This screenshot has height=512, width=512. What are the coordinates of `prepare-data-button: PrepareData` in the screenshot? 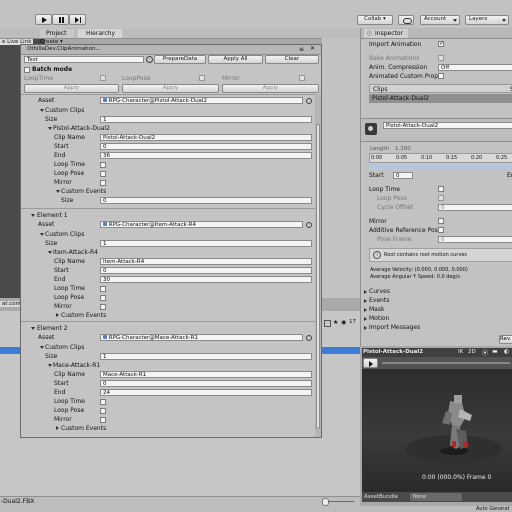 It's located at (180, 59).